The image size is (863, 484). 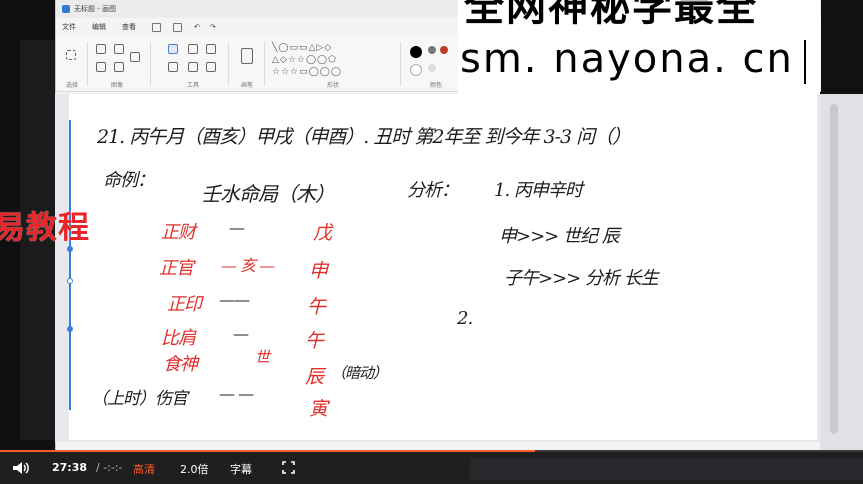 I want to click on color-black-swatch, so click(x=416, y=52).